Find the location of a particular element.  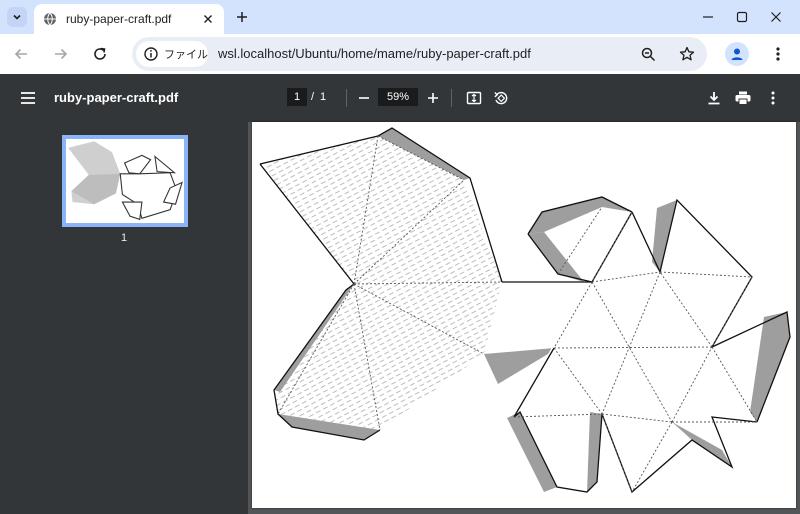

minus-icon is located at coordinates (364, 98).